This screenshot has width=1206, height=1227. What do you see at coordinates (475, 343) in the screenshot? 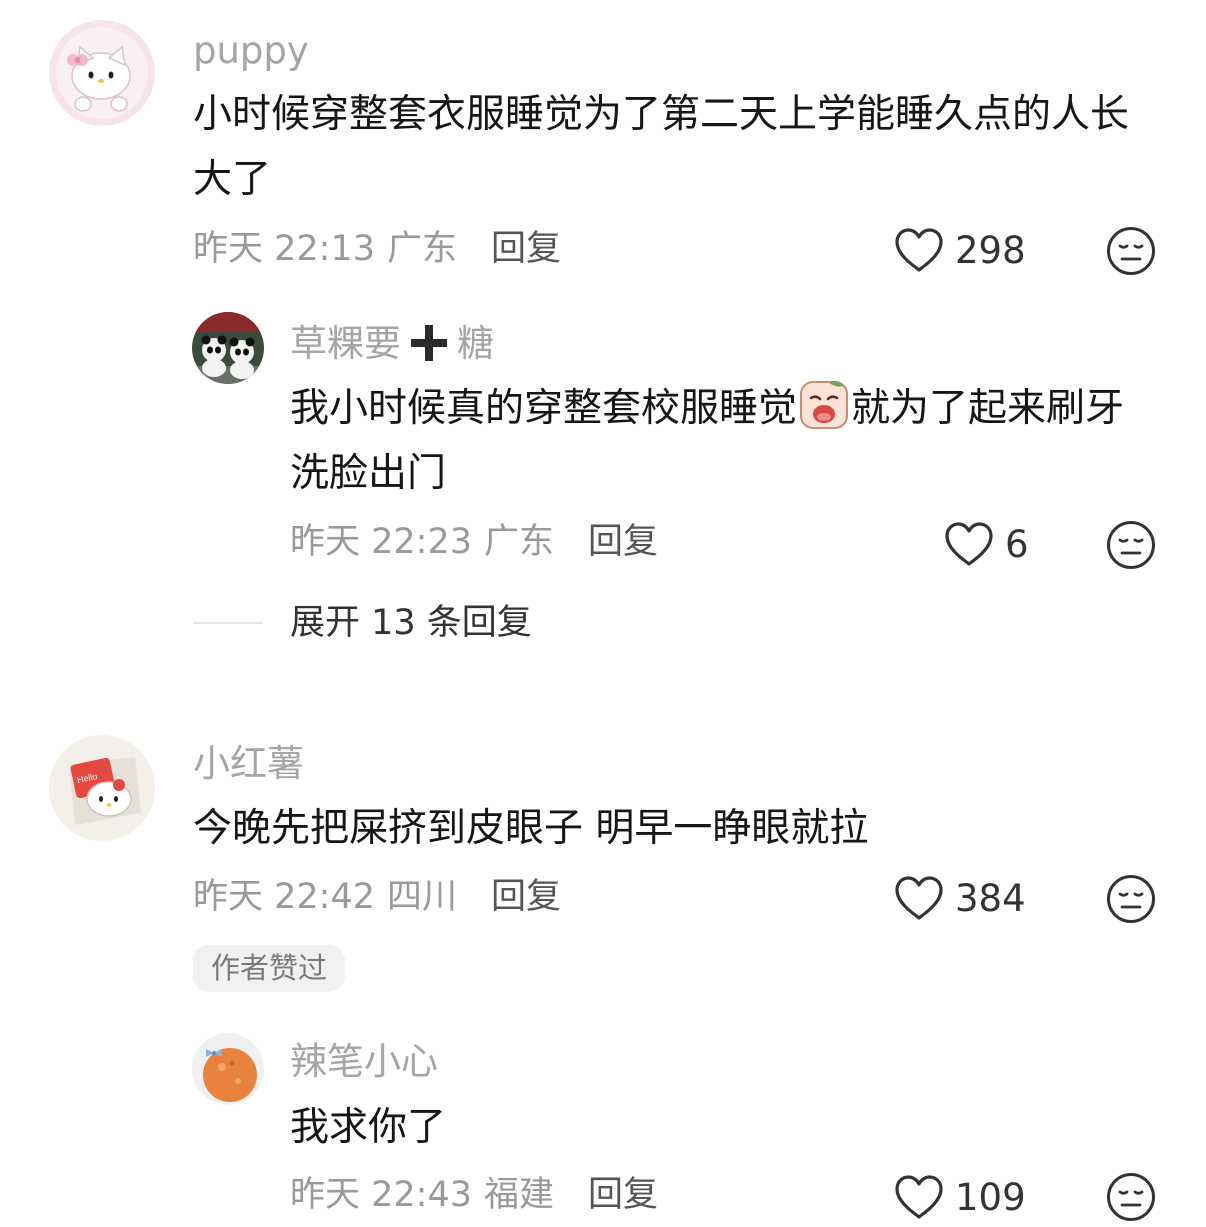
I see `reply-username-part2: 糖` at bounding box center [475, 343].